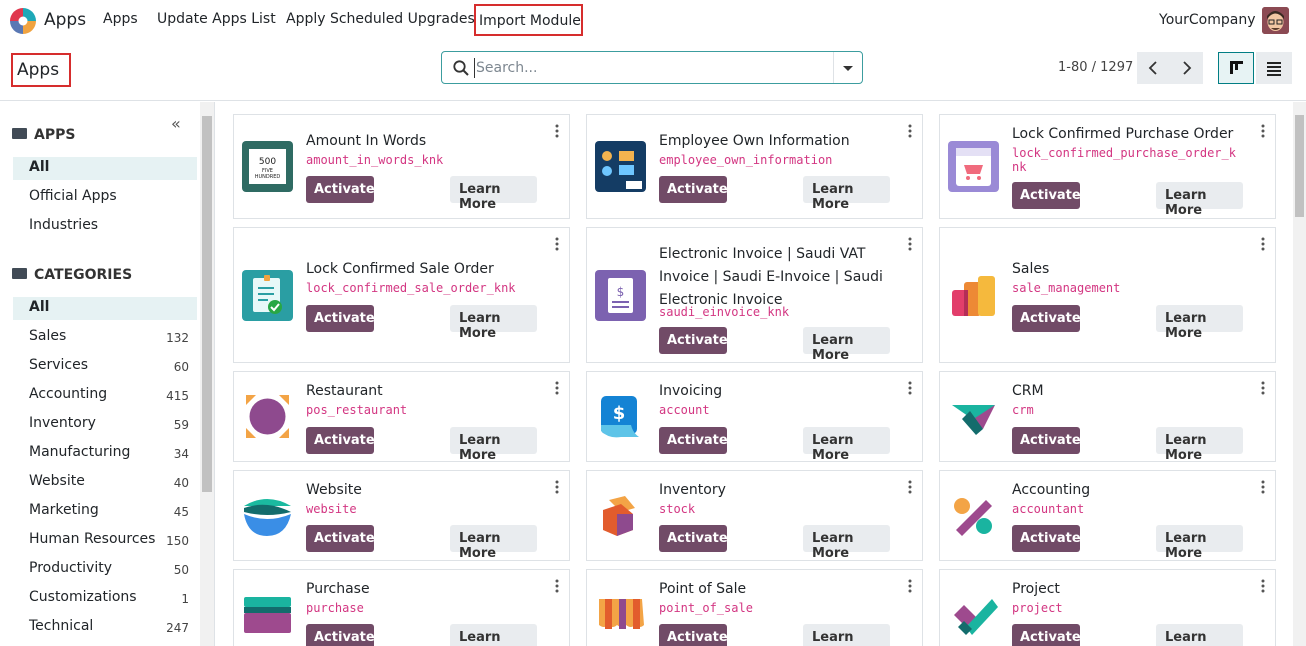 The height and width of the screenshot is (646, 1306). What do you see at coordinates (105, 226) in the screenshot?
I see `sidebar-item-industries: Industries` at bounding box center [105, 226].